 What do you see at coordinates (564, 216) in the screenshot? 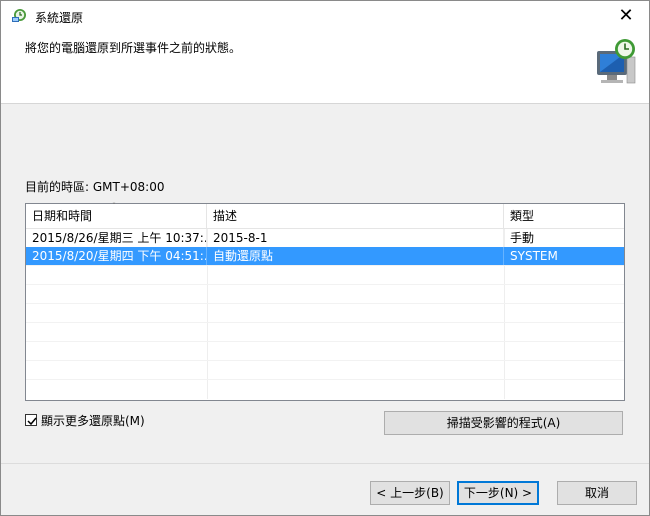
I see `column-header-type: 類型` at bounding box center [564, 216].